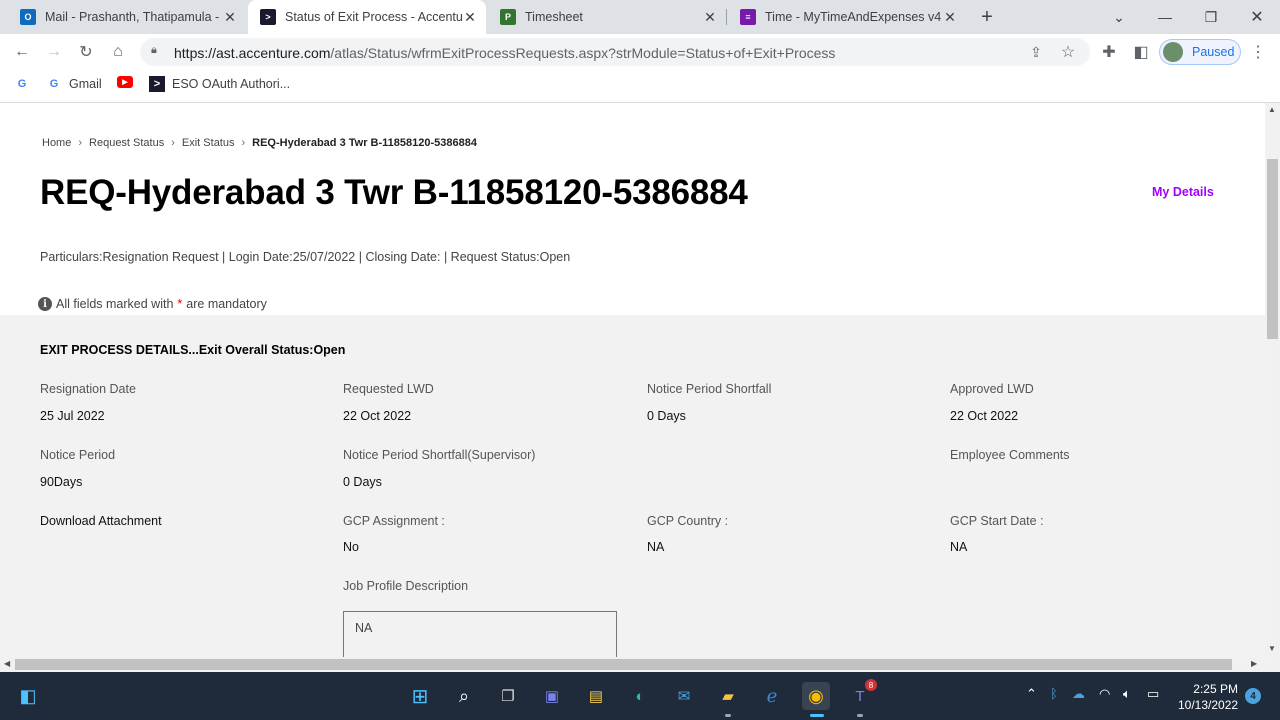 The height and width of the screenshot is (720, 1280). What do you see at coordinates (1031, 694) in the screenshot?
I see `show-hidden-icons: ⌃` at bounding box center [1031, 694].